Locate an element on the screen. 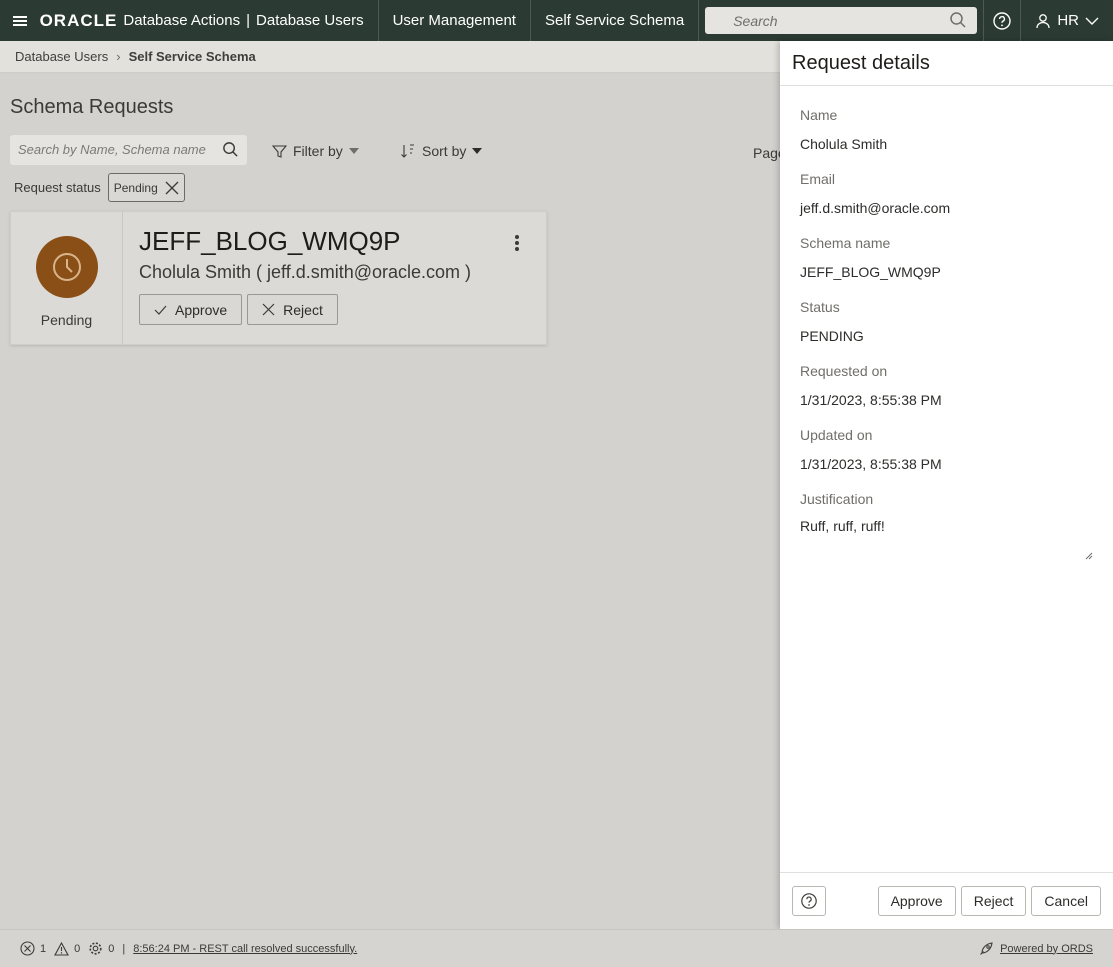 The height and width of the screenshot is (967, 1113). drawer-cancel-button: Cancel is located at coordinates (1066, 901).